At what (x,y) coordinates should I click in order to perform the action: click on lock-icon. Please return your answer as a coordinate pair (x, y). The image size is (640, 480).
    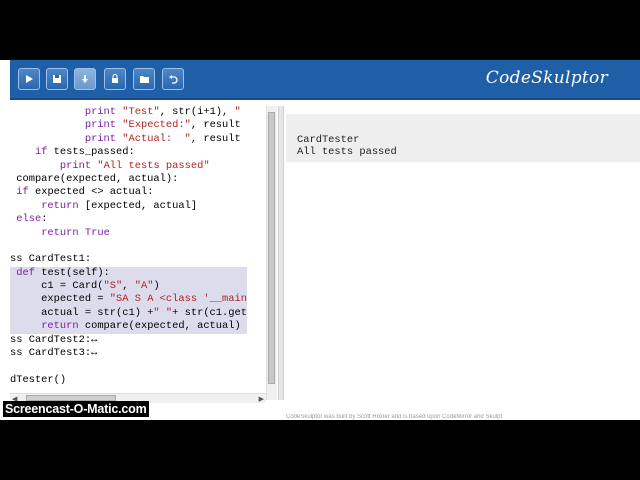
    Looking at the image, I should click on (115, 78).